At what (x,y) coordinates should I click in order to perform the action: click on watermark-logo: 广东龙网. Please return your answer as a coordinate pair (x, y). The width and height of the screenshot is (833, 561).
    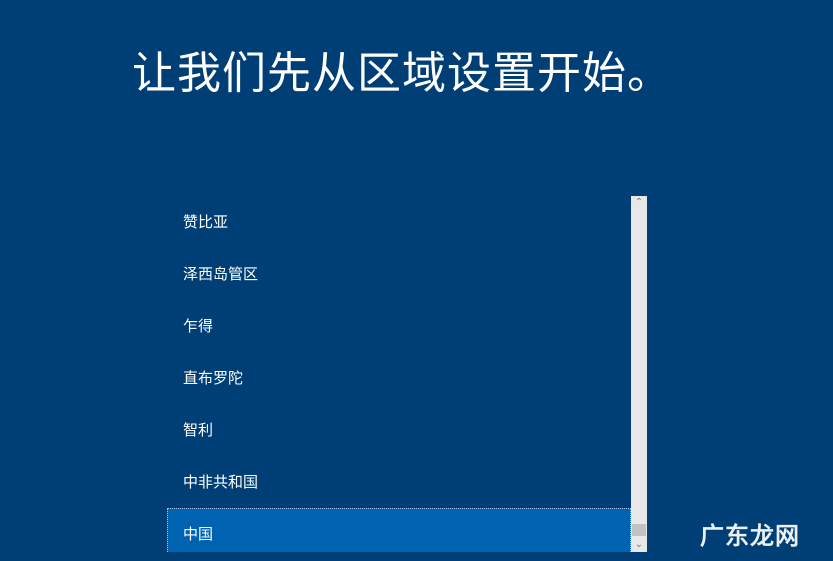
    Looking at the image, I should click on (750, 535).